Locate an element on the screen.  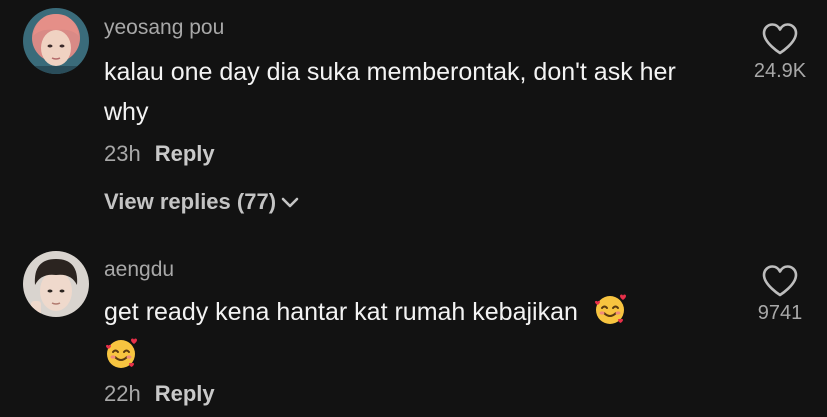
comment-time: 22h is located at coordinates (122, 393).